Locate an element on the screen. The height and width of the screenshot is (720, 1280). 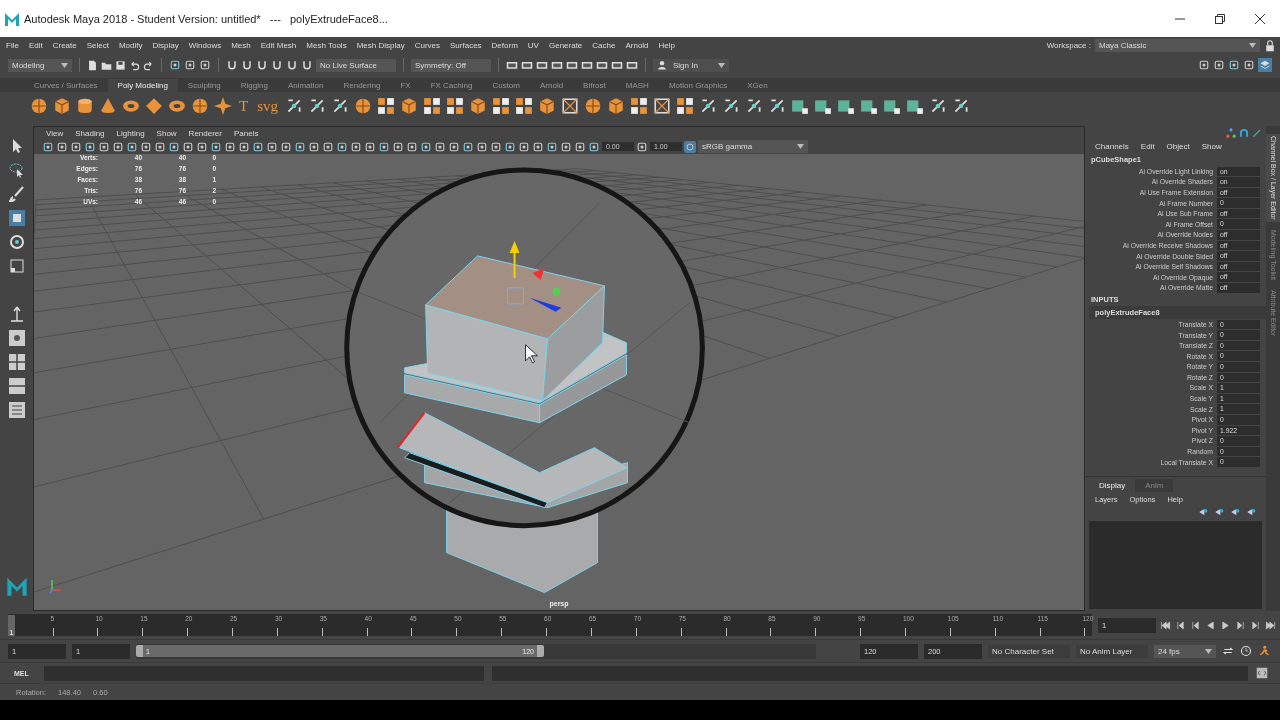
menu-item: Windows is located at coordinates (205, 45).